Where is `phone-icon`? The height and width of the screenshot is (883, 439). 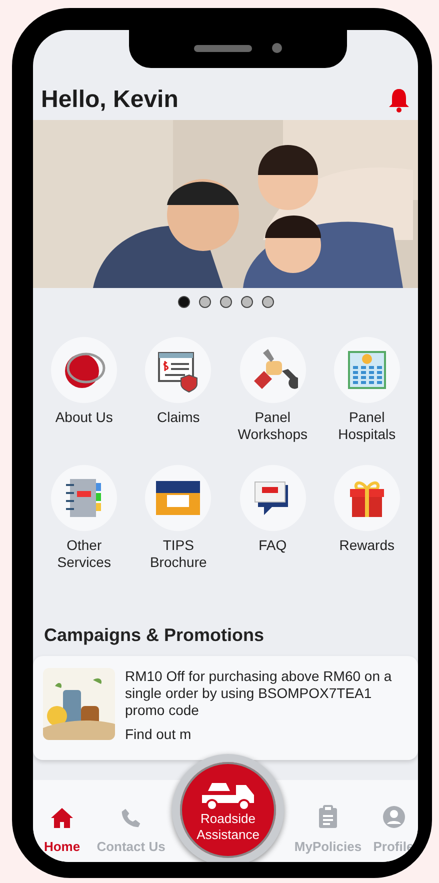 phone-icon is located at coordinates (131, 818).